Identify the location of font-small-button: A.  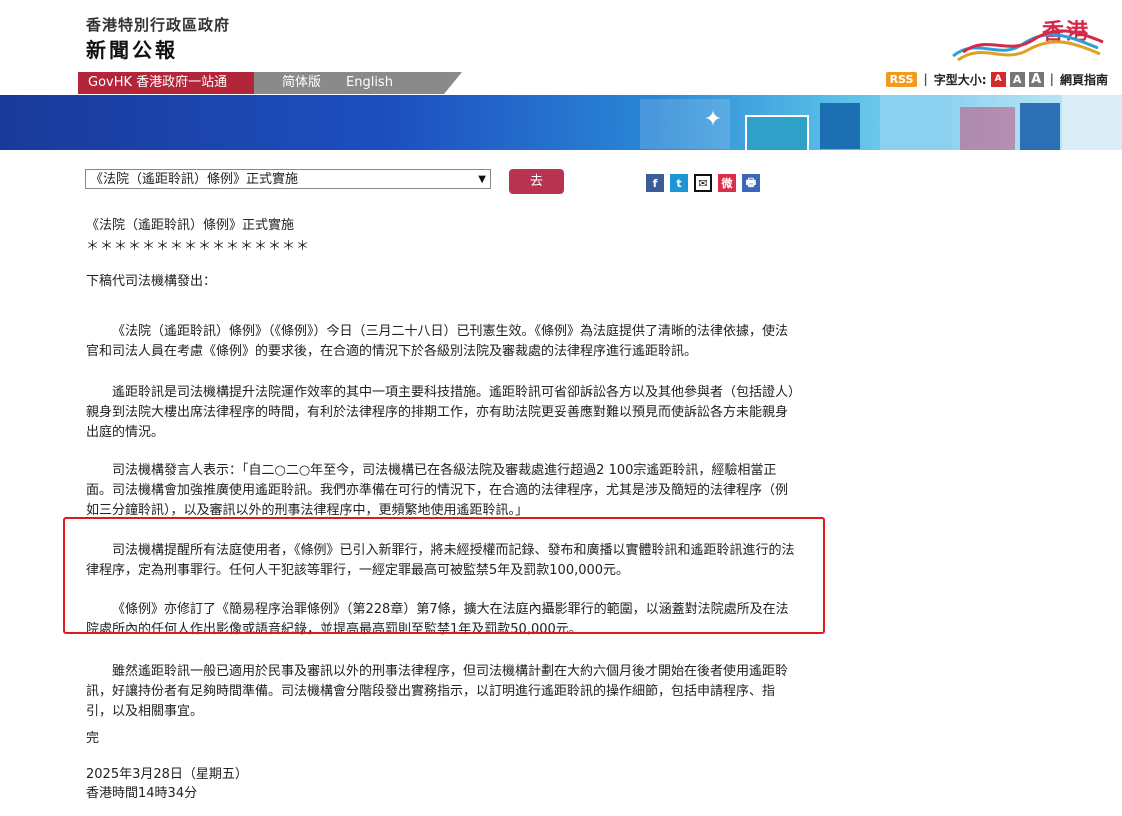
(998, 79).